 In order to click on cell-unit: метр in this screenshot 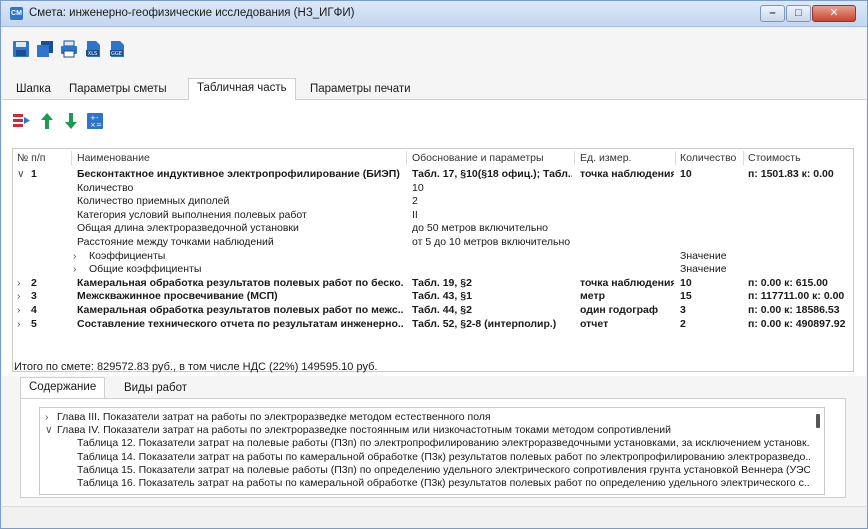, I will do `click(593, 296)`.